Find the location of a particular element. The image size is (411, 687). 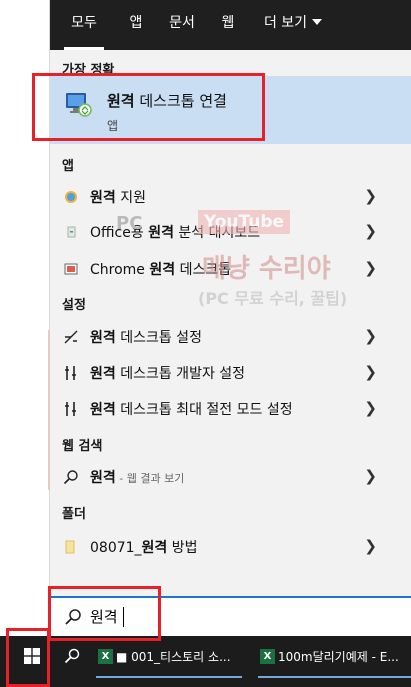

folder-rest: 방법 is located at coordinates (182, 548).